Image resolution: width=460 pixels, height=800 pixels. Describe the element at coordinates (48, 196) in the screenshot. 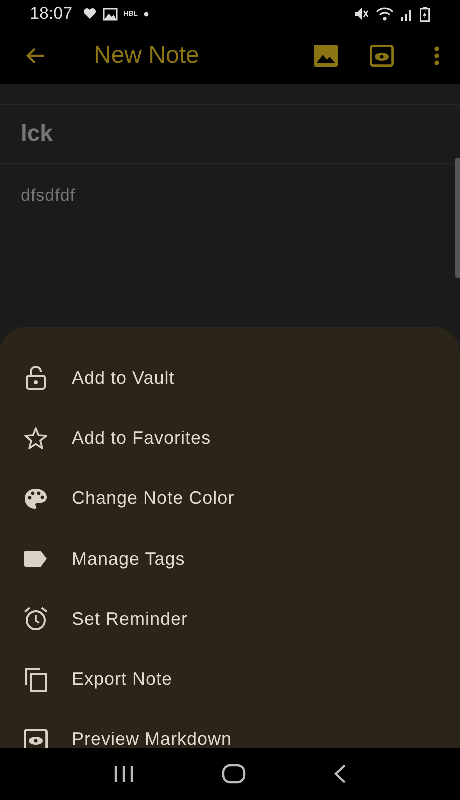

I see `note-body: dfsdfdf` at that location.